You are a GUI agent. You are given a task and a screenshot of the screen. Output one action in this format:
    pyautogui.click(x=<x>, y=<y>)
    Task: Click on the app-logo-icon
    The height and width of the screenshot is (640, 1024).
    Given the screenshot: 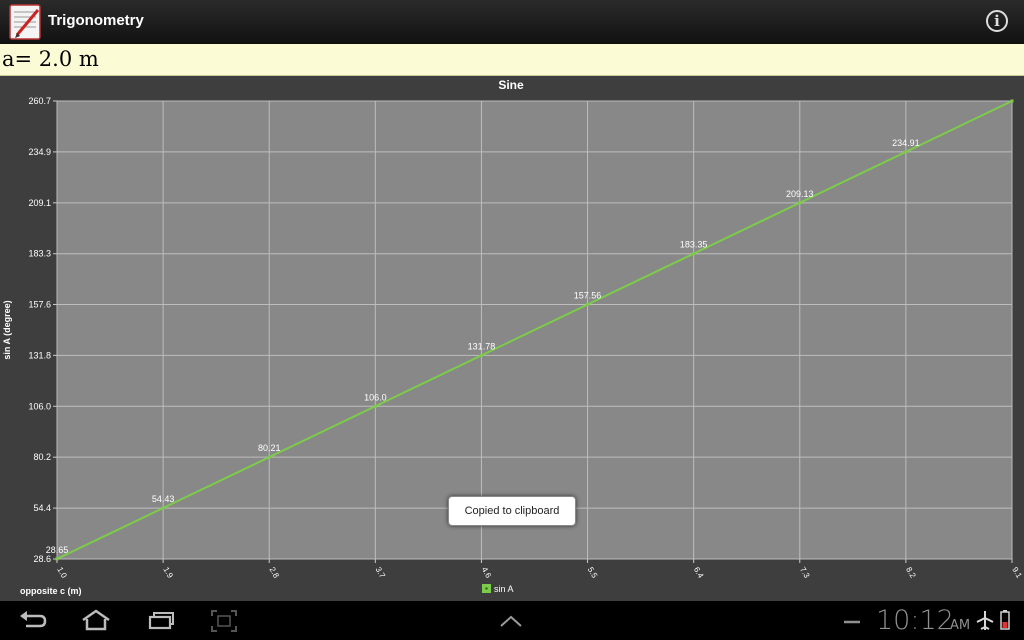 What is the action you would take?
    pyautogui.click(x=26, y=22)
    